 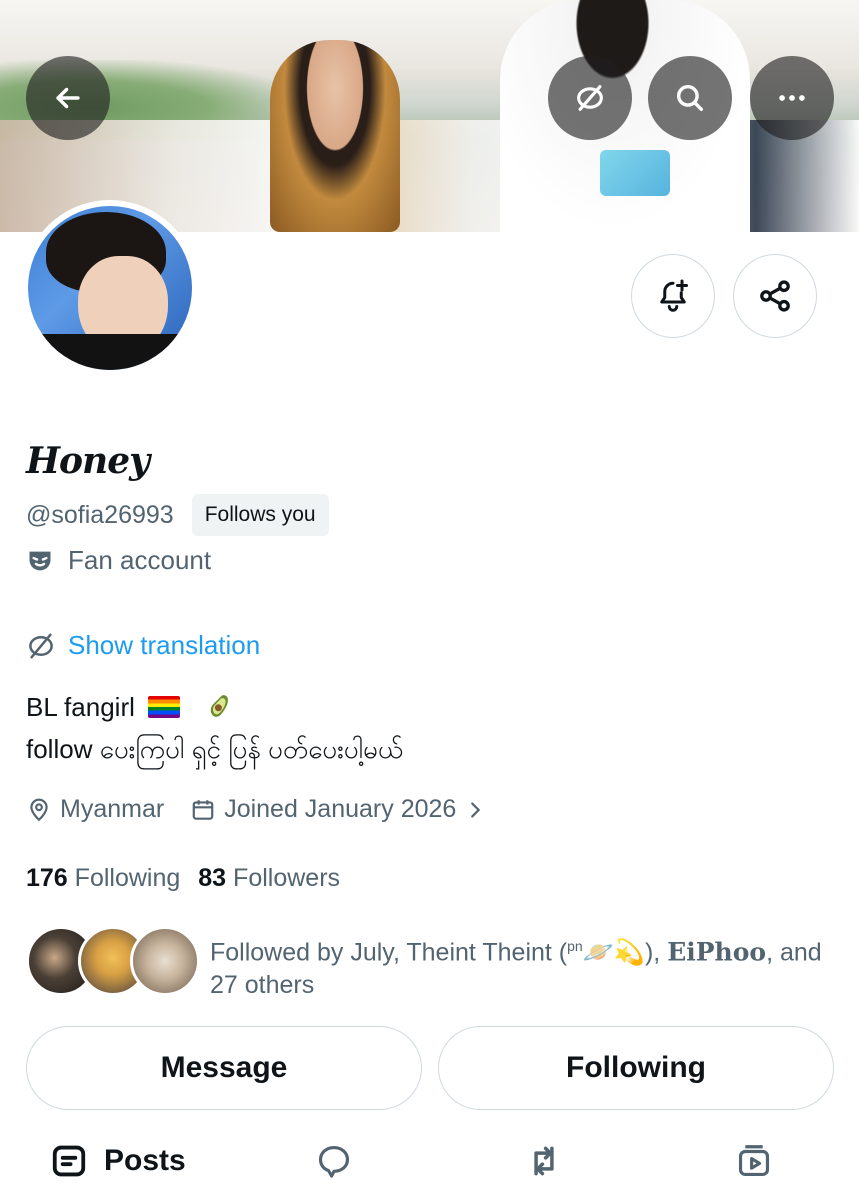 I want to click on show-translation-link: Show translation, so click(x=143, y=645).